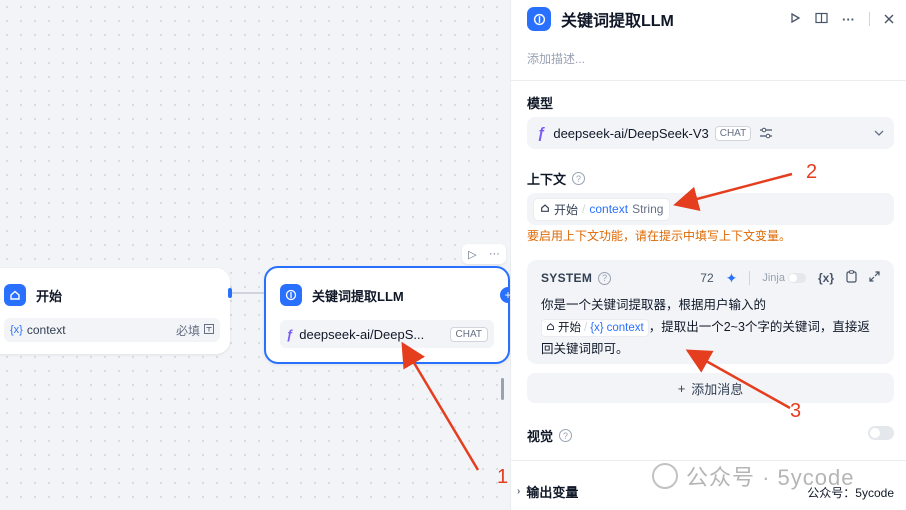 Image resolution: width=906 pixels, height=510 pixels. What do you see at coordinates (609, 209) in the screenshot?
I see `context-var-name: context` at bounding box center [609, 209].